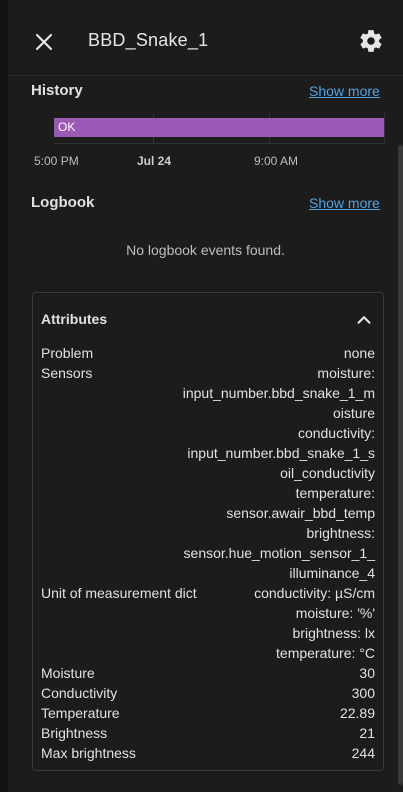  I want to click on history-state-label: OK, so click(67, 127).